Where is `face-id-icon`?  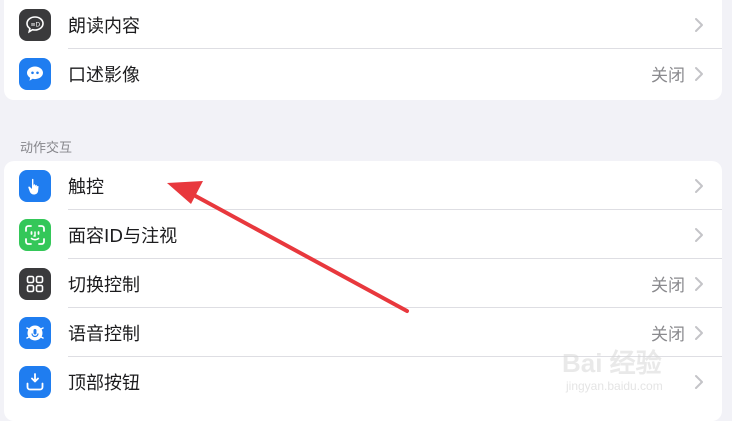
face-id-icon is located at coordinates (35, 234).